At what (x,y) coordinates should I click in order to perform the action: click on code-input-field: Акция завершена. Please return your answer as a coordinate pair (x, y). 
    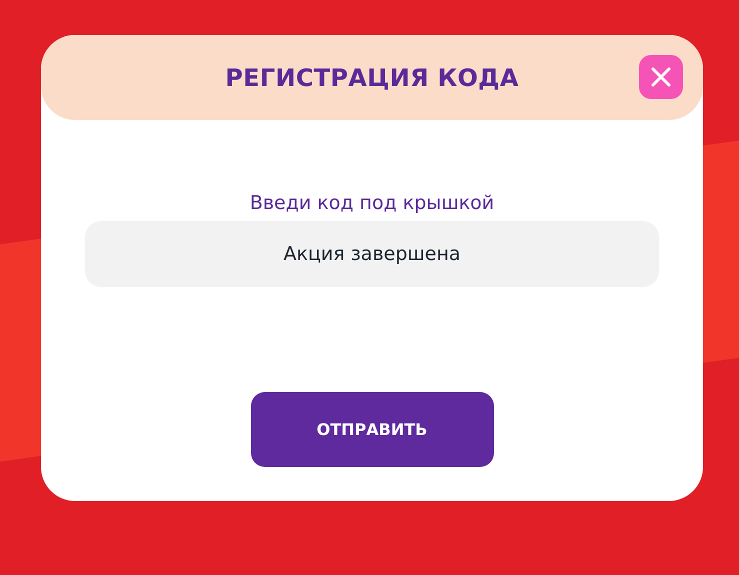
    Looking at the image, I should click on (372, 254).